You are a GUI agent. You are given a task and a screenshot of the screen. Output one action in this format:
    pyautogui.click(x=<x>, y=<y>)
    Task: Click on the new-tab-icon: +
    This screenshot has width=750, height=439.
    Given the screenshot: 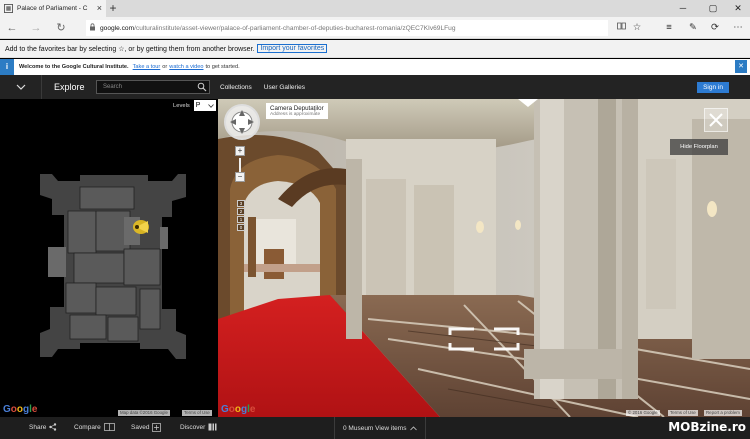 What is the action you would take?
    pyautogui.click(x=113, y=8)
    